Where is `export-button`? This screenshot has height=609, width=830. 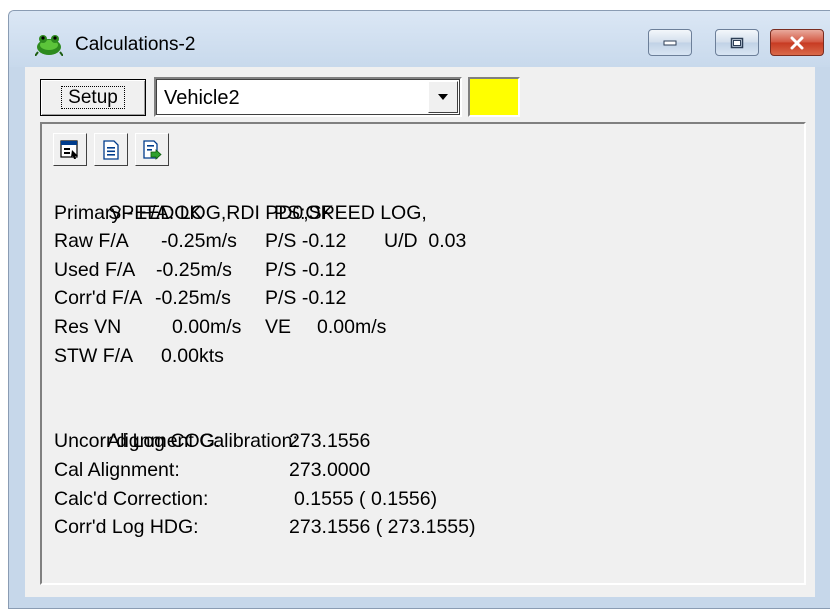 export-button is located at coordinates (152, 149).